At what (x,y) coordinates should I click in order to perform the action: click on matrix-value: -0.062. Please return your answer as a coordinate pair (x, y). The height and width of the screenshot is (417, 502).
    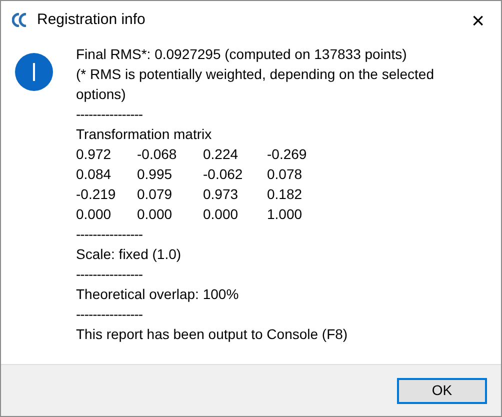
    Looking at the image, I should click on (223, 174).